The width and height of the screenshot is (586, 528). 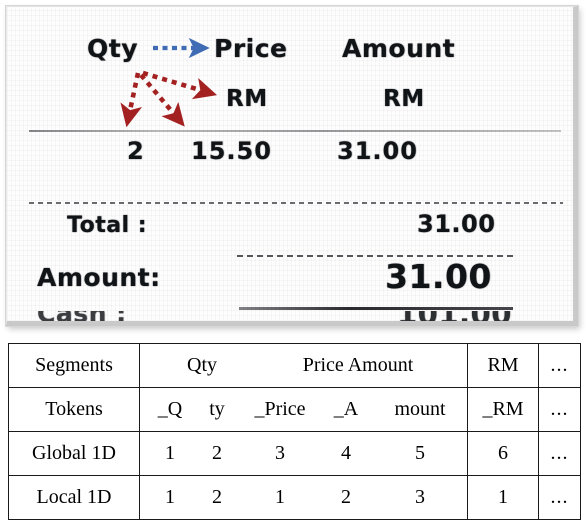 What do you see at coordinates (454, 316) in the screenshot?
I see `receipt-clipped-value: 101.00` at bounding box center [454, 316].